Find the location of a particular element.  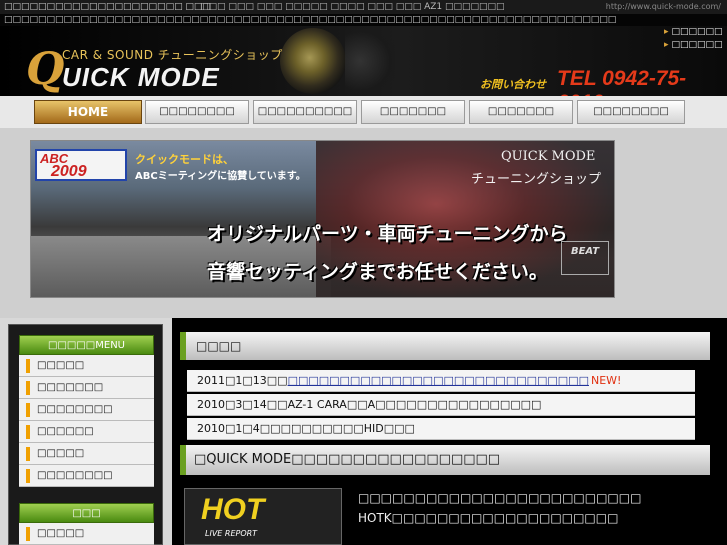

abc-logo: ABC 2009 is located at coordinates (81, 165).